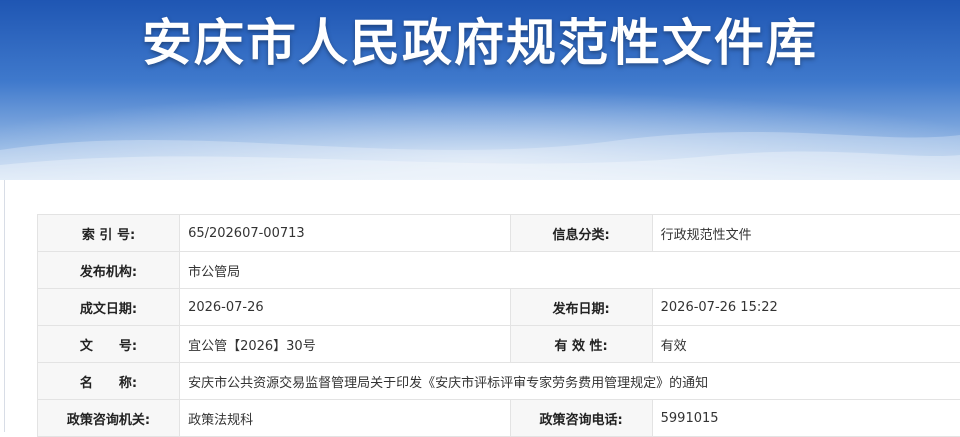 This screenshot has height=437, width=960. I want to click on table-row: 索 引 号: 65/202607-00713 信息分类: 行政规范性文件, so click(499, 233).